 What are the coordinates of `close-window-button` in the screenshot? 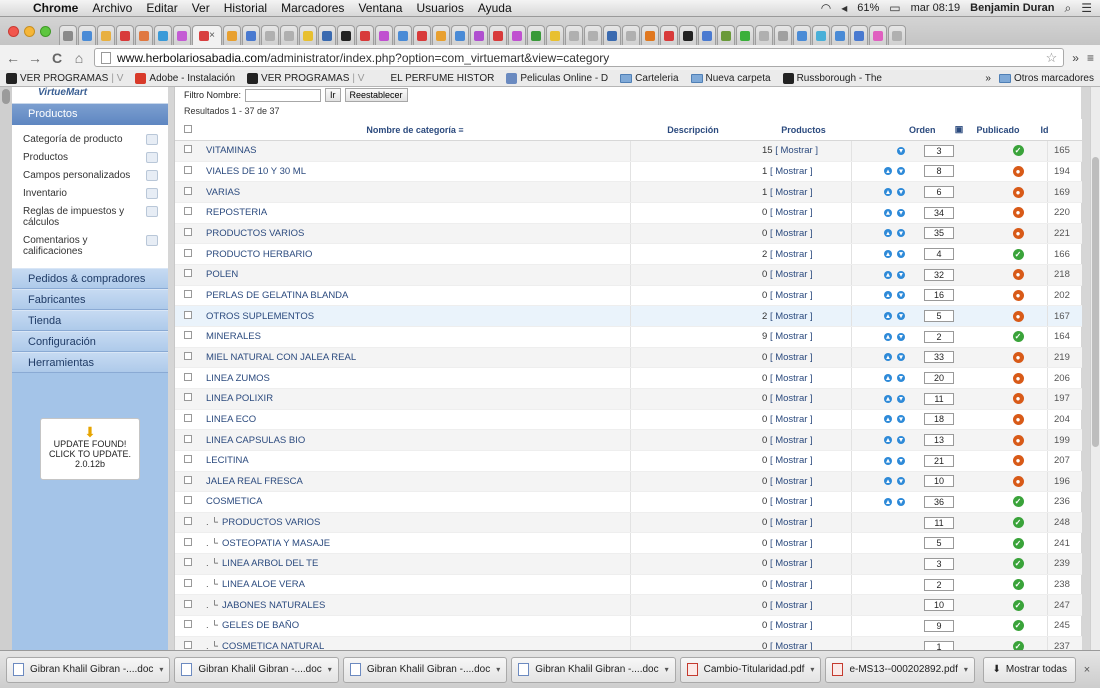 It's located at (13, 31).